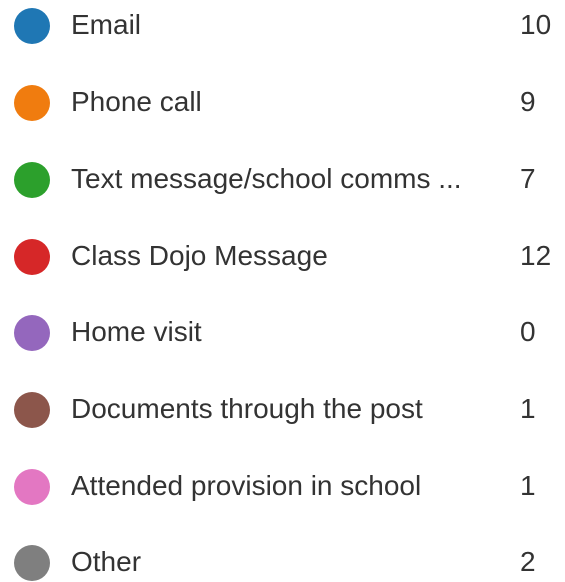  I want to click on legend-item-text-message: Text message/school comms ... 7, so click(282, 179).